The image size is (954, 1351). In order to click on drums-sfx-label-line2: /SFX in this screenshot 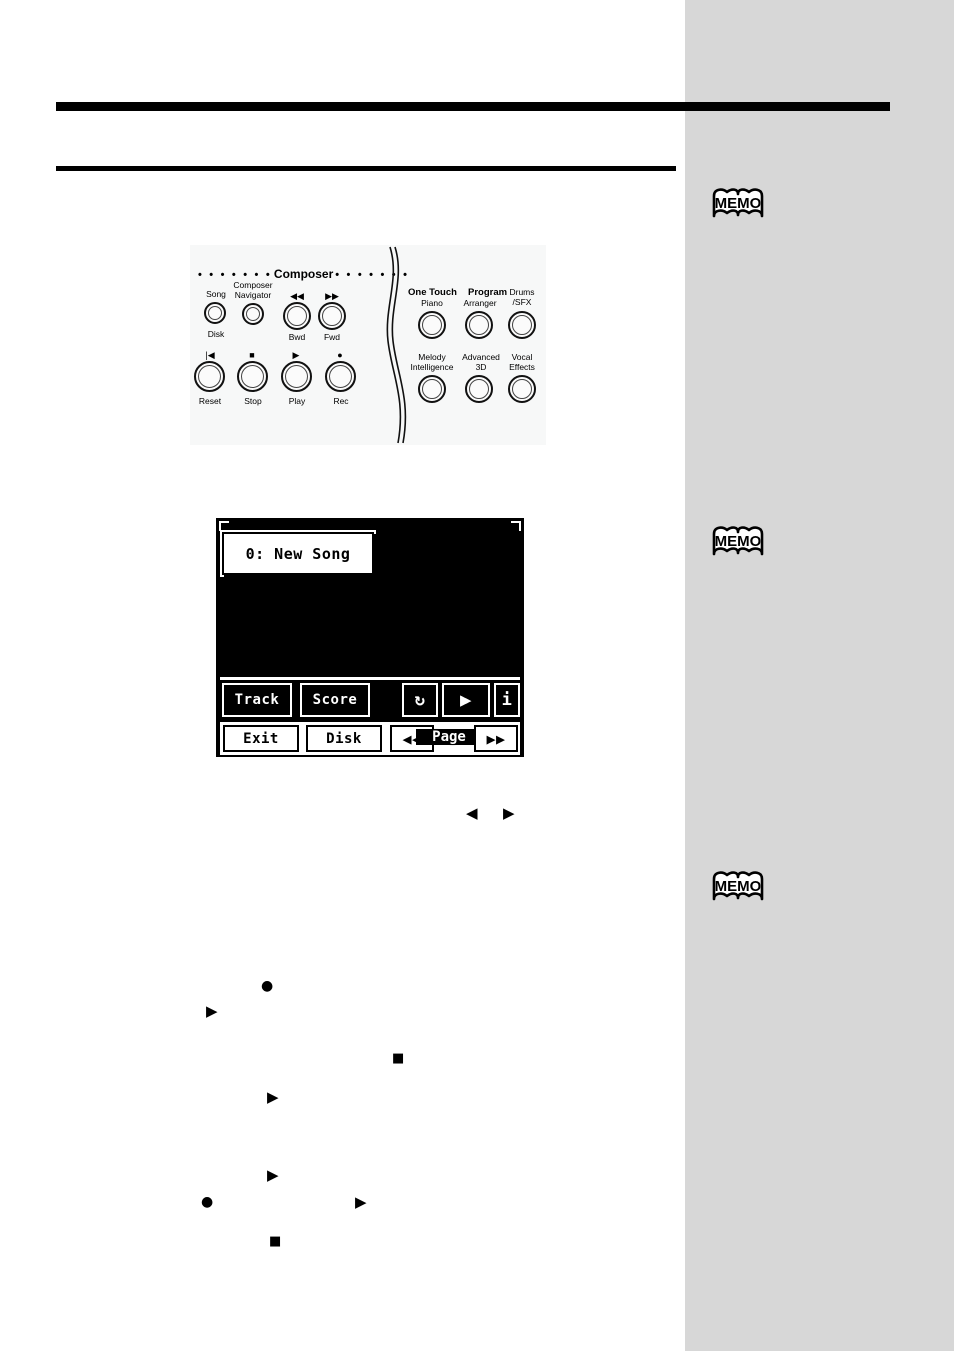, I will do `click(522, 302)`.